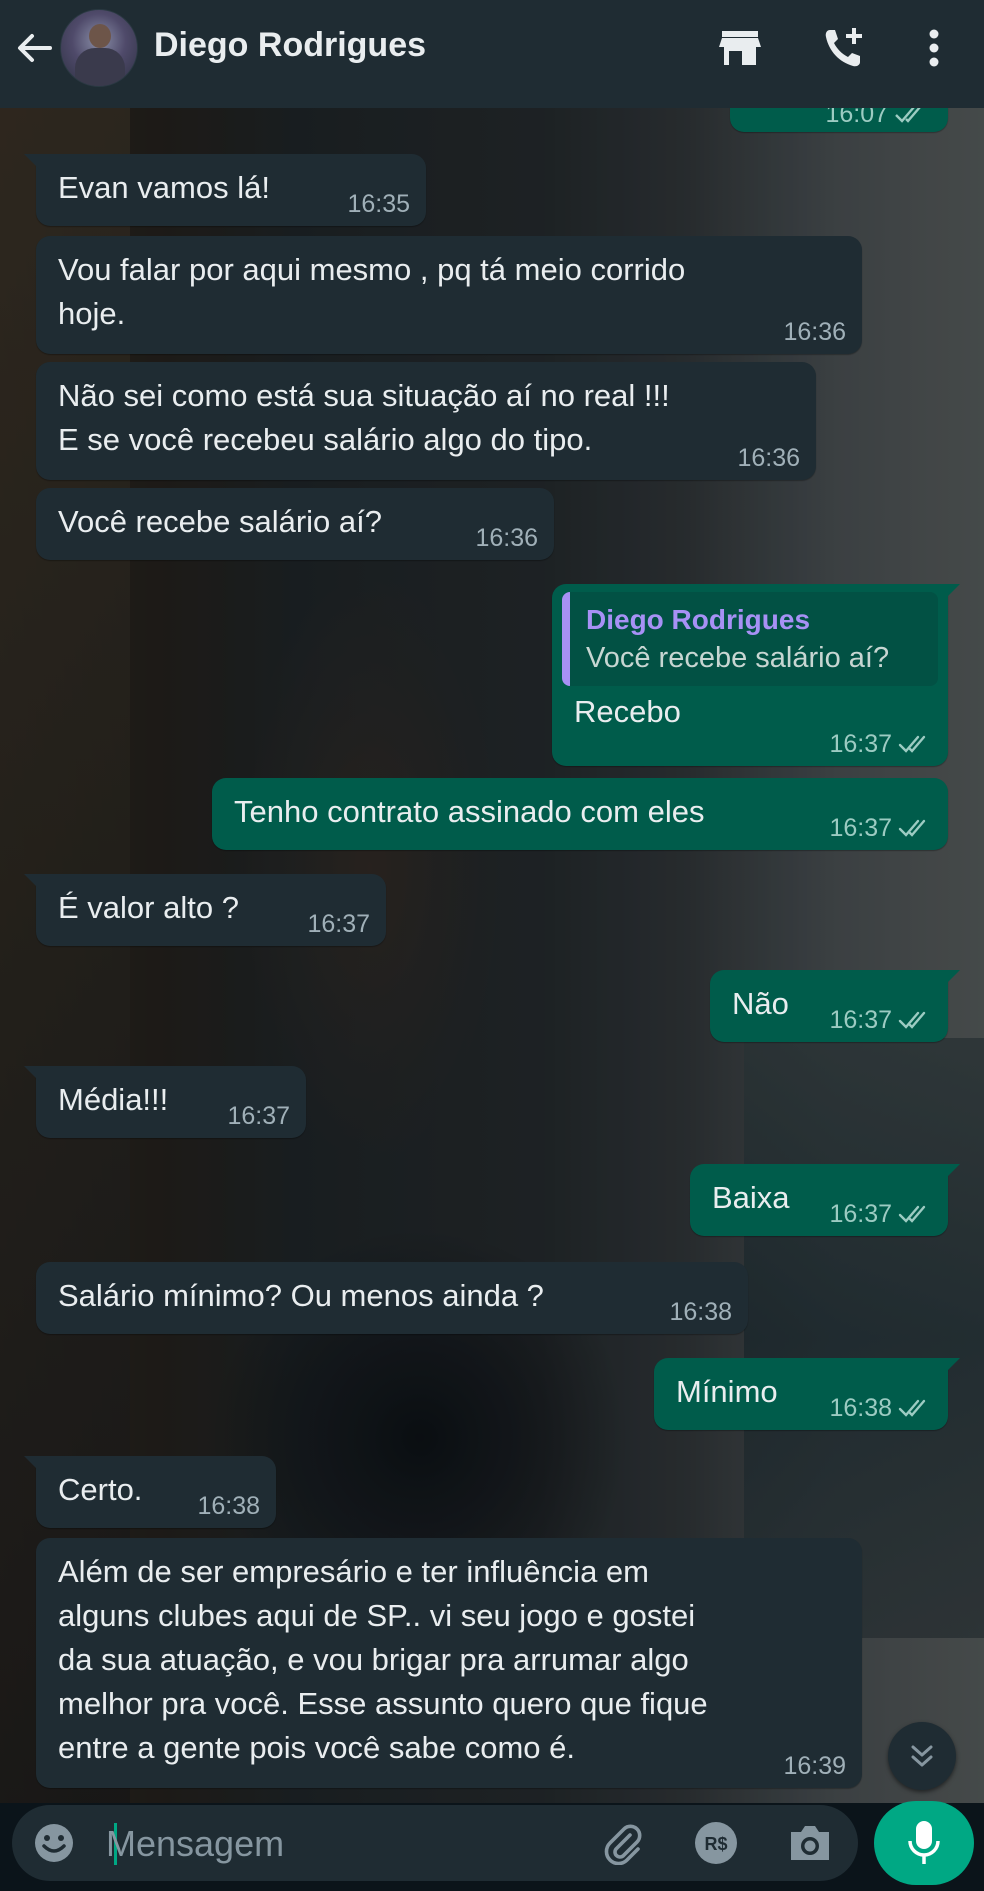 The width and height of the screenshot is (984, 1891). I want to click on incoming-message: Salário mínimo? Ou menos ainda ? 16:38, so click(392, 1298).